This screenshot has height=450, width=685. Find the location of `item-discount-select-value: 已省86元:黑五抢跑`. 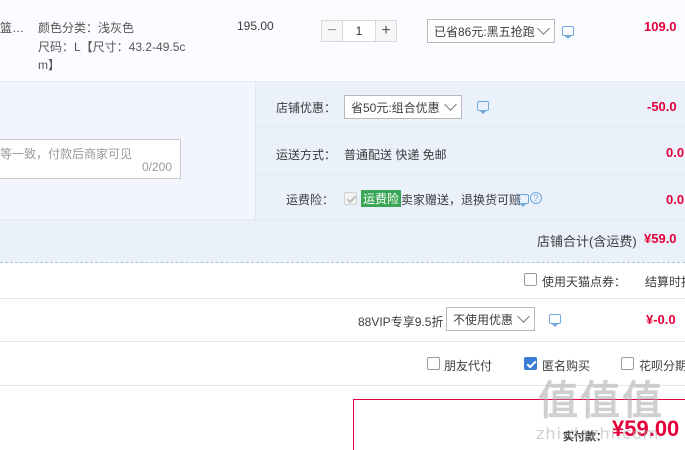

item-discount-select-value: 已省86元:黑五抢跑 is located at coordinates (484, 31).